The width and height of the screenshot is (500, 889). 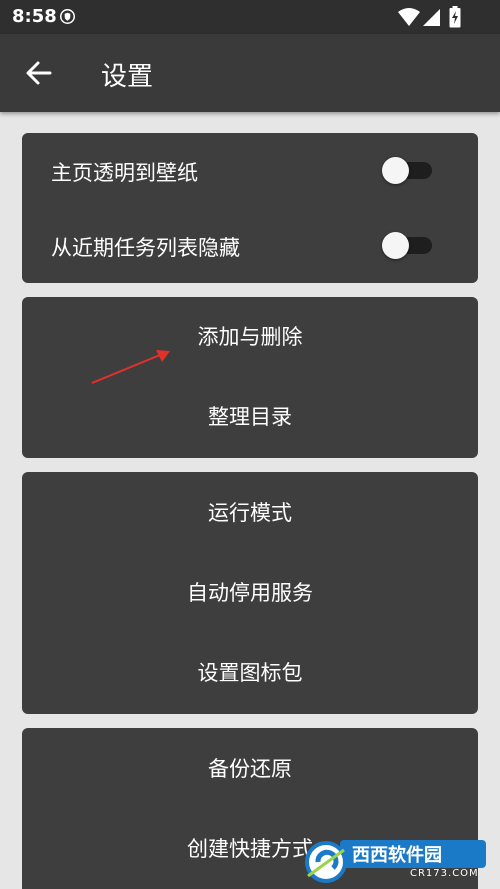 What do you see at coordinates (39, 73) in the screenshot?
I see `back-arrow-icon` at bounding box center [39, 73].